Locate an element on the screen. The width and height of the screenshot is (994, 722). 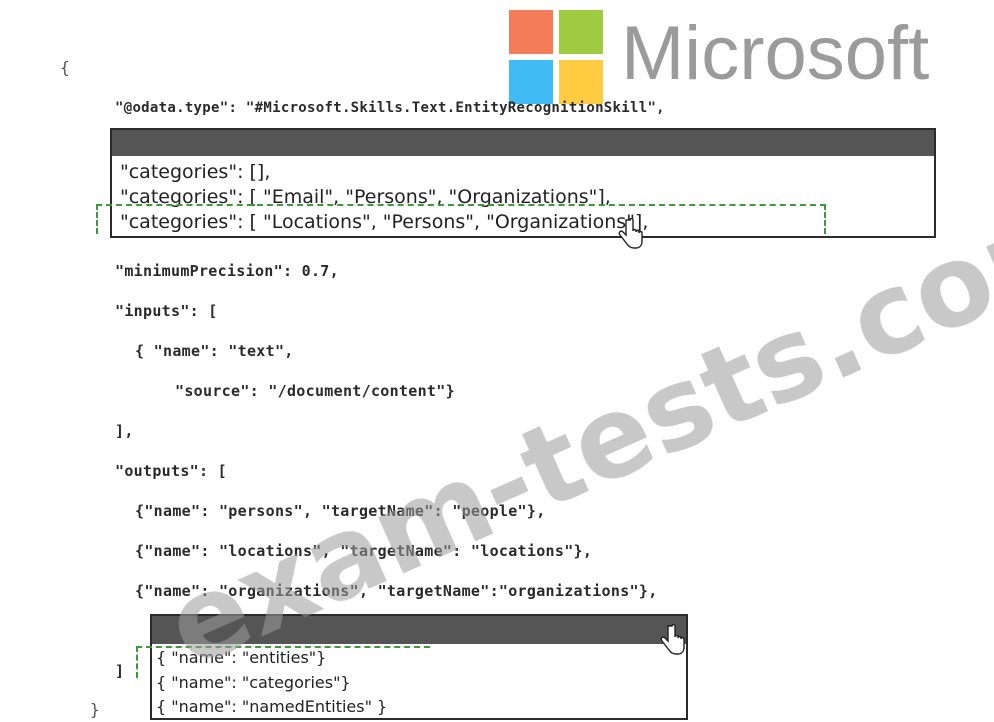
logo-square-yellow is located at coordinates (581, 82).